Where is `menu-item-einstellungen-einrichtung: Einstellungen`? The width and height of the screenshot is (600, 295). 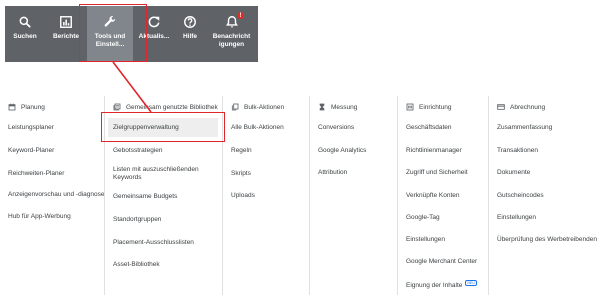
menu-item-einstellungen-einrichtung: Einstellungen is located at coordinates (423, 240).